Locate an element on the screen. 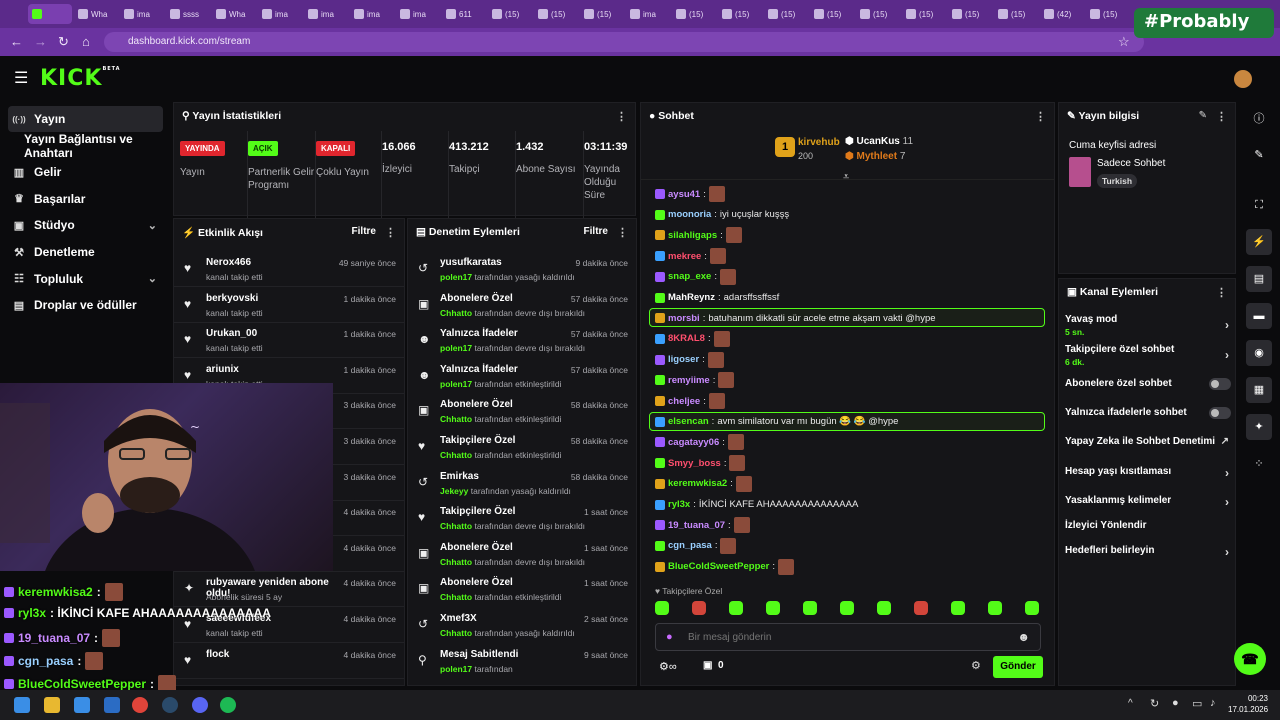 This screenshot has width=1280, height=720. edit-icon: ✎ is located at coordinates (1203, 115).